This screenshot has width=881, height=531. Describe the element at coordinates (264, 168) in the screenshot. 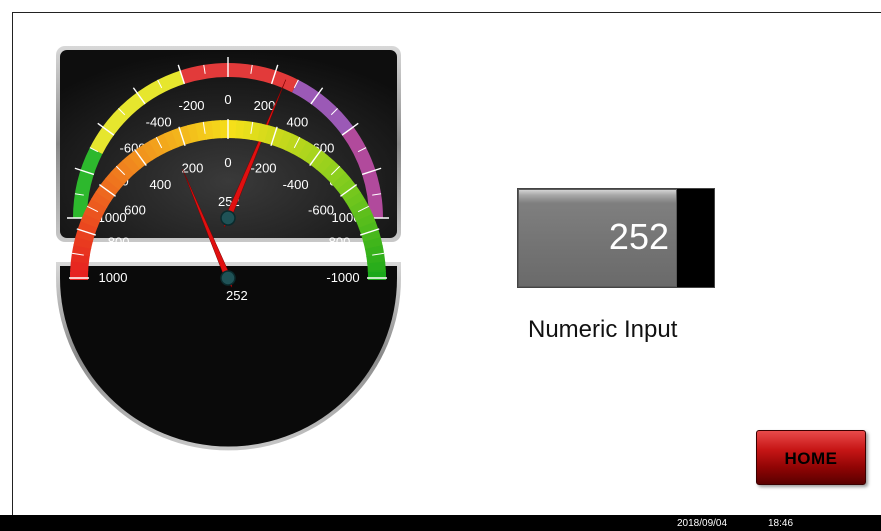

I see `bottom-tick-label: -200` at that location.